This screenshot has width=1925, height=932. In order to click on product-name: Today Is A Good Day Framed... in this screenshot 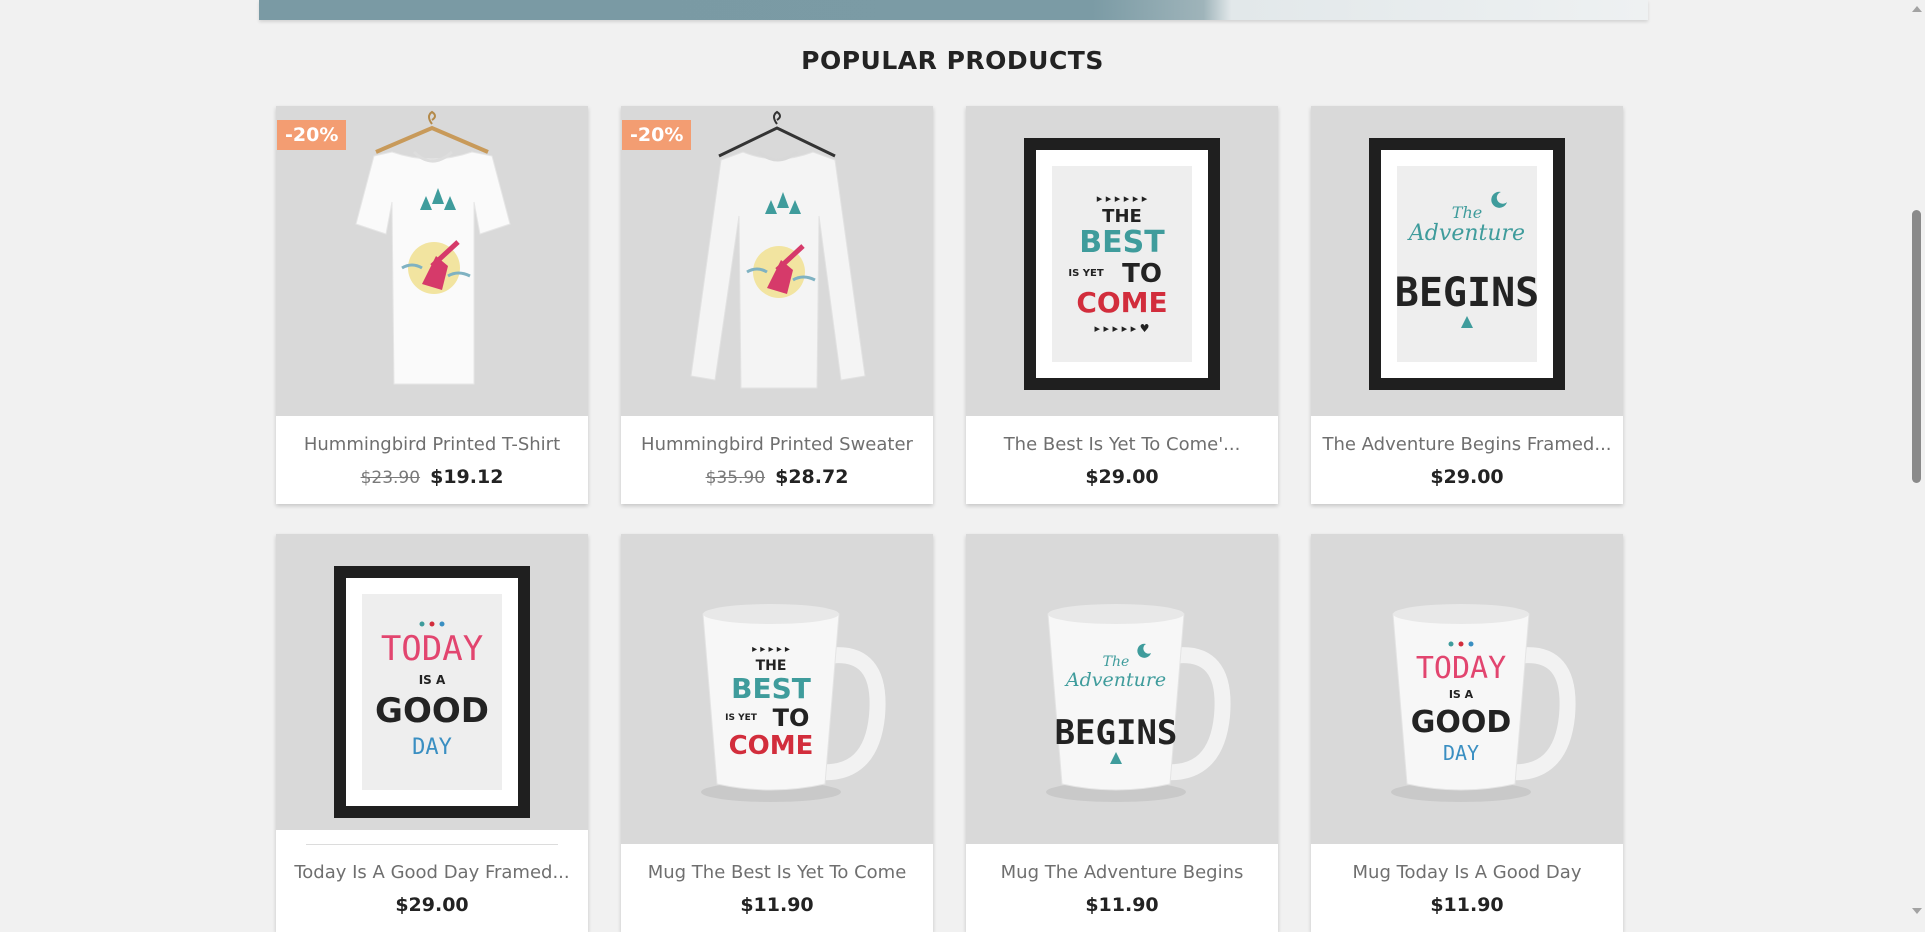, I will do `click(432, 856)`.